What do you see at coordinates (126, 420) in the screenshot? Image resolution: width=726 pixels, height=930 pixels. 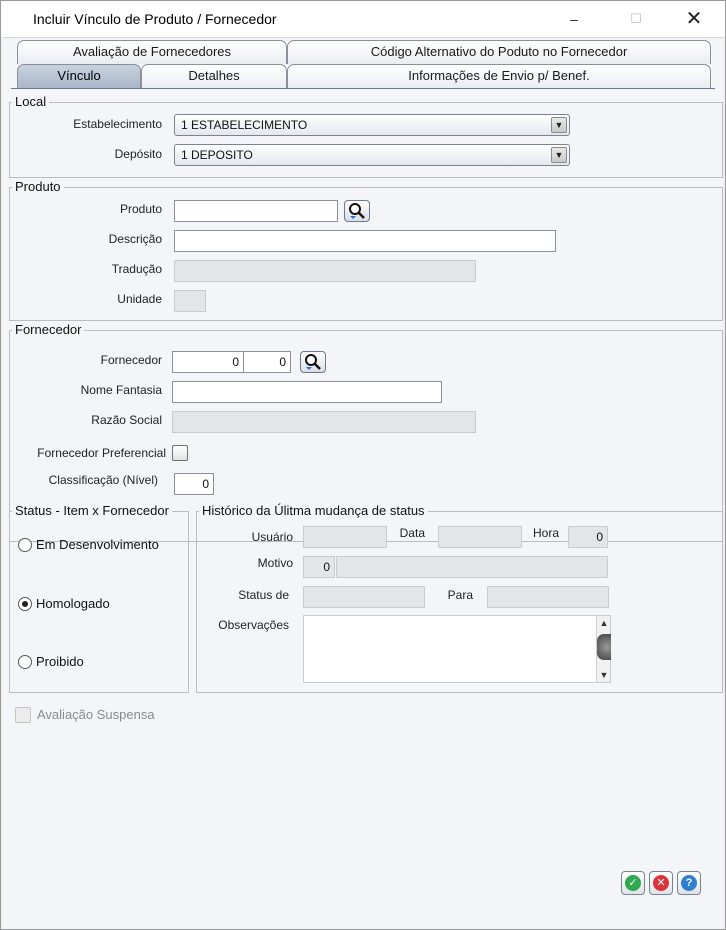 I see `razao-social-label: Razão Social` at bounding box center [126, 420].